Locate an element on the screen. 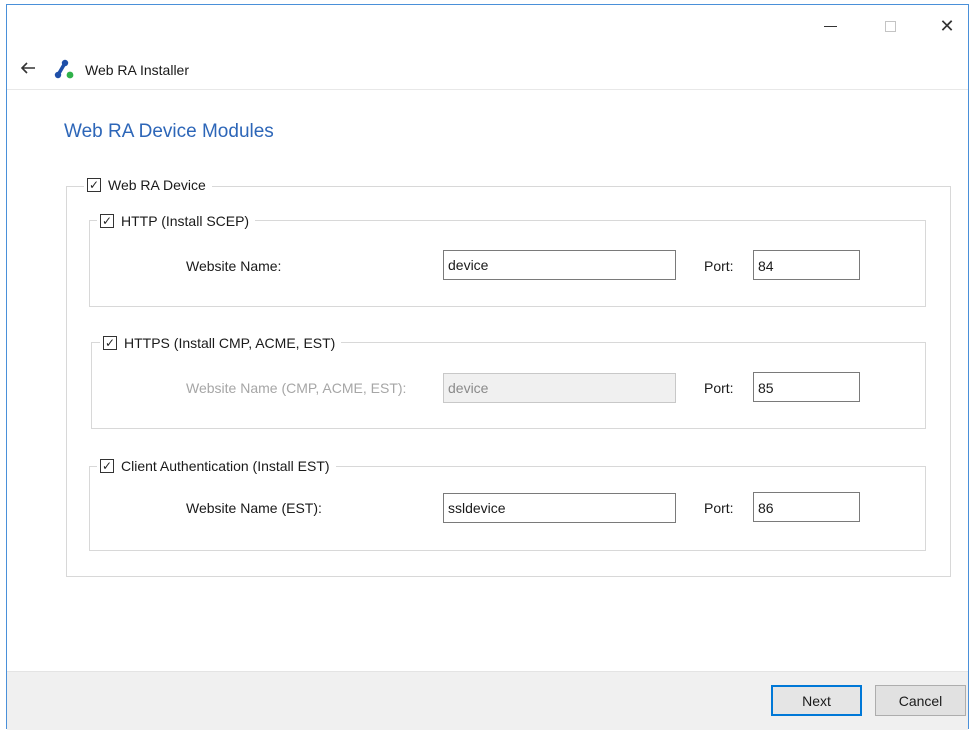 The image size is (971, 731). app-logo-icon is located at coordinates (64, 69).